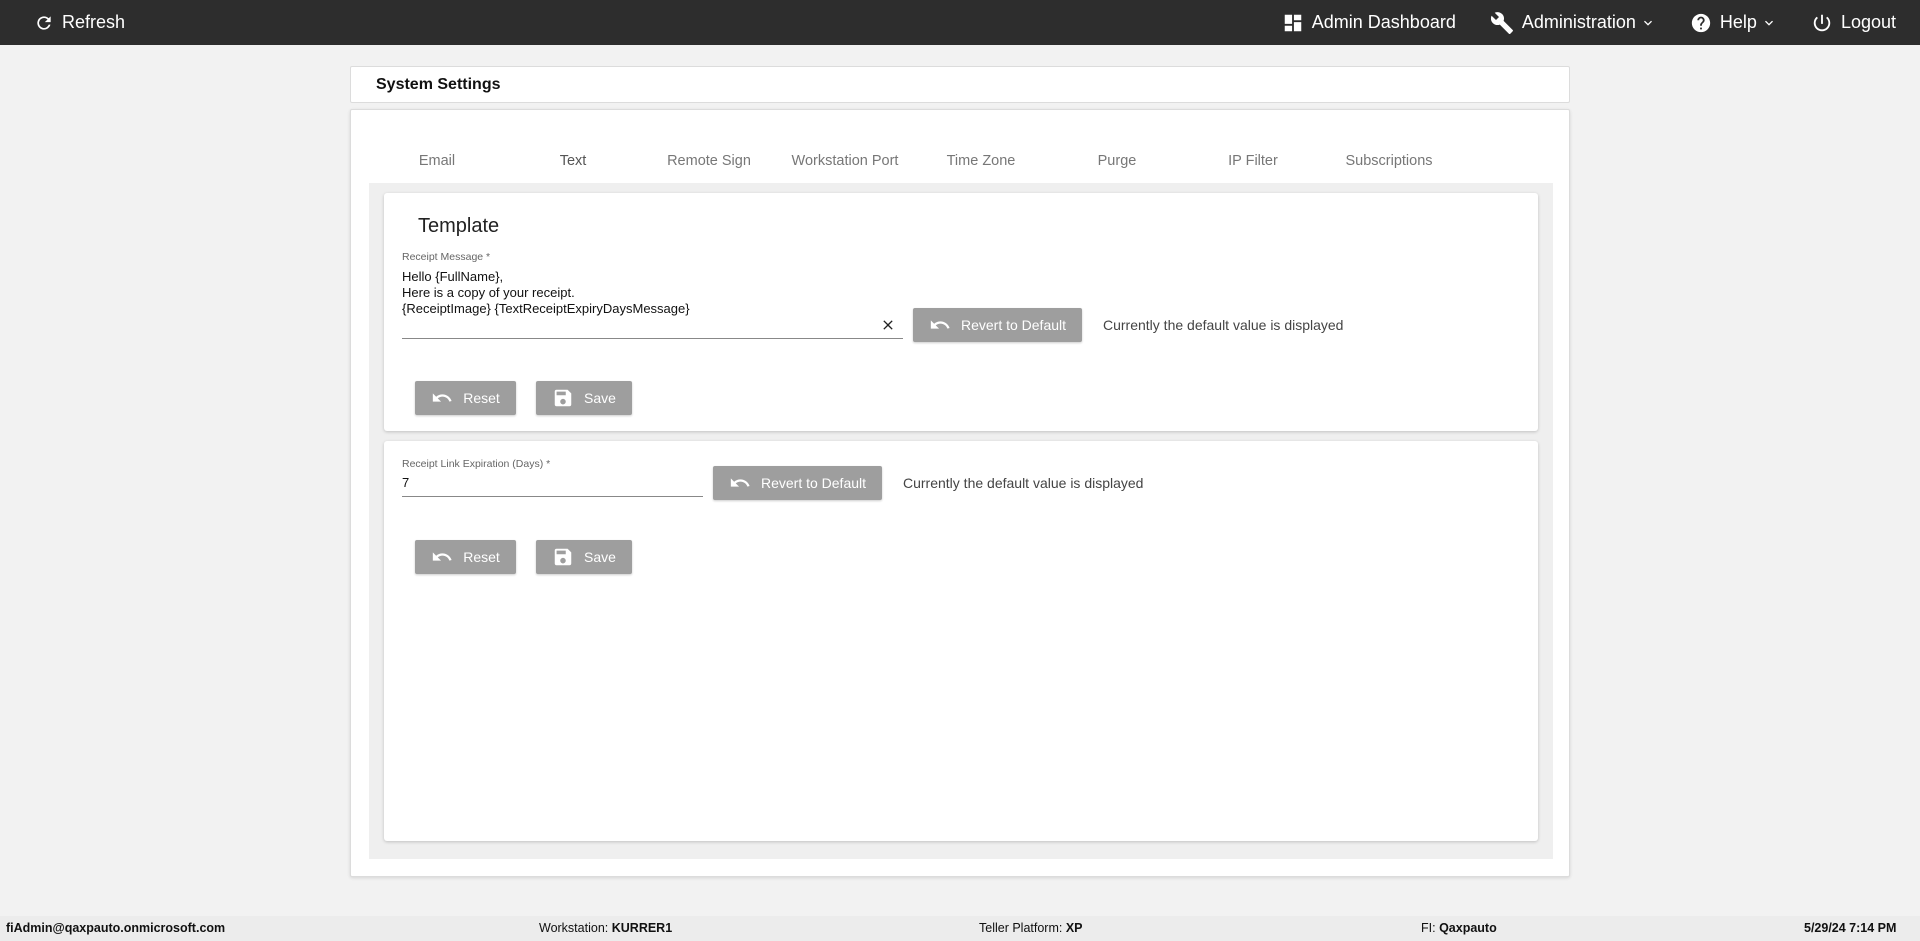 This screenshot has height=941, width=1920. I want to click on close-icon, so click(888, 325).